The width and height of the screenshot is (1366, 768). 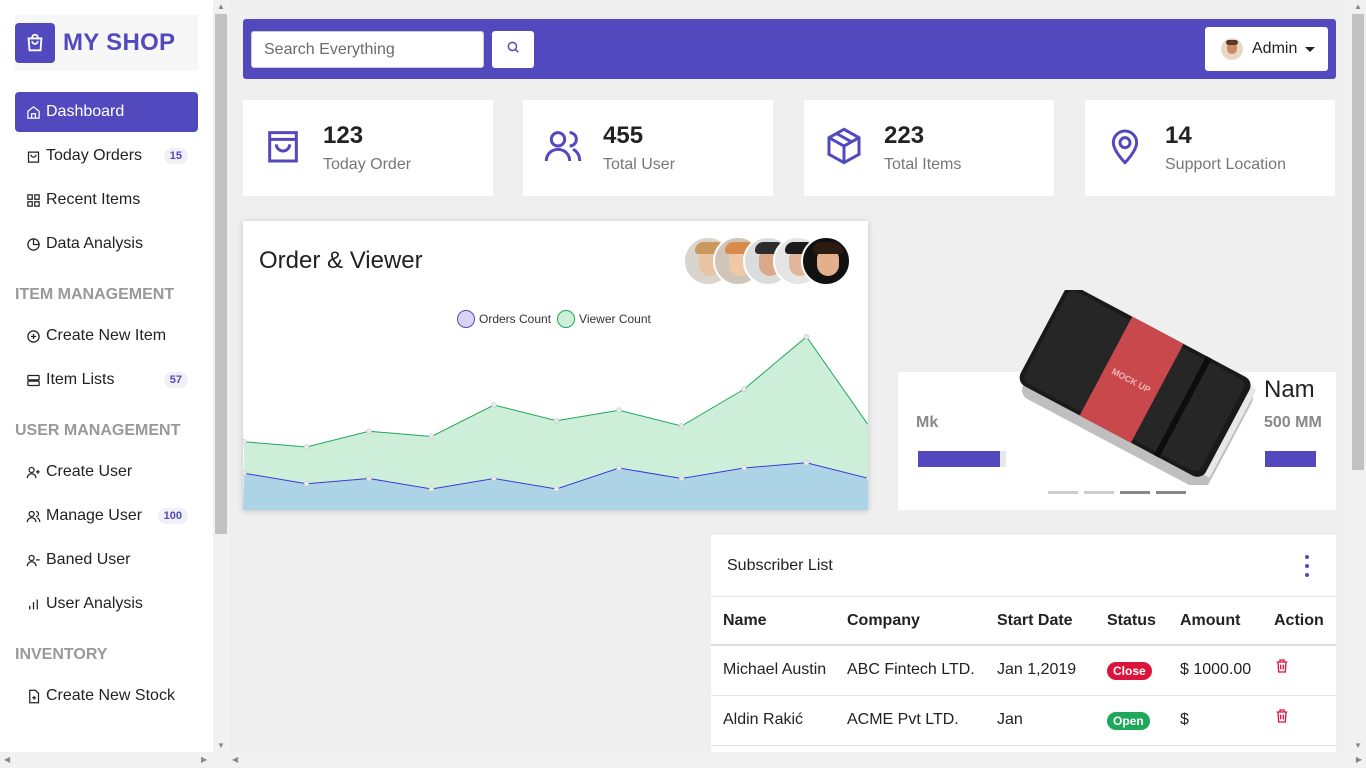 I want to click on cell-amount: $, so click(x=1215, y=720).